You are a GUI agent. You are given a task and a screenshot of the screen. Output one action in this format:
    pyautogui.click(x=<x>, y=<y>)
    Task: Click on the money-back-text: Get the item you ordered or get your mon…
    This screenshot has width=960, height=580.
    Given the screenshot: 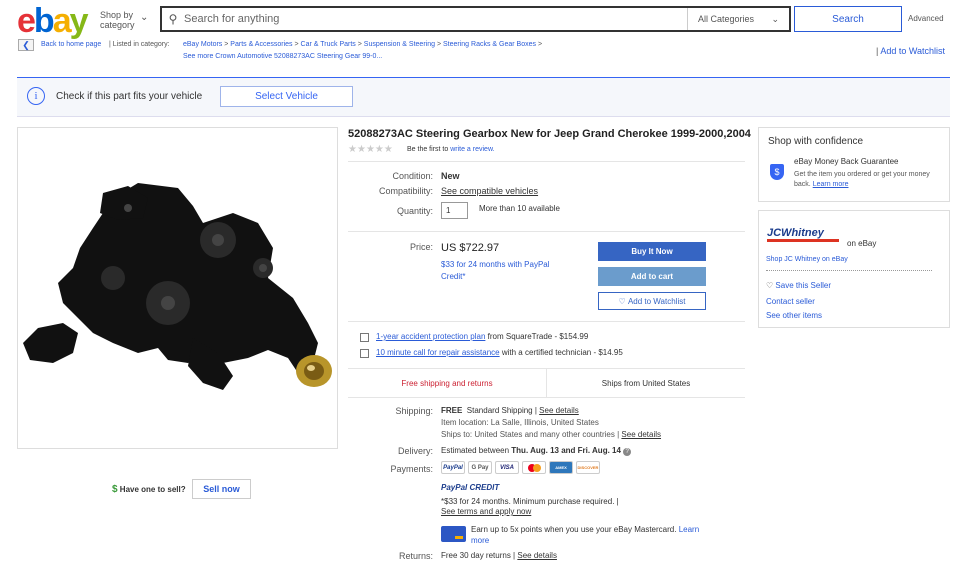 What is the action you would take?
    pyautogui.click(x=869, y=180)
    